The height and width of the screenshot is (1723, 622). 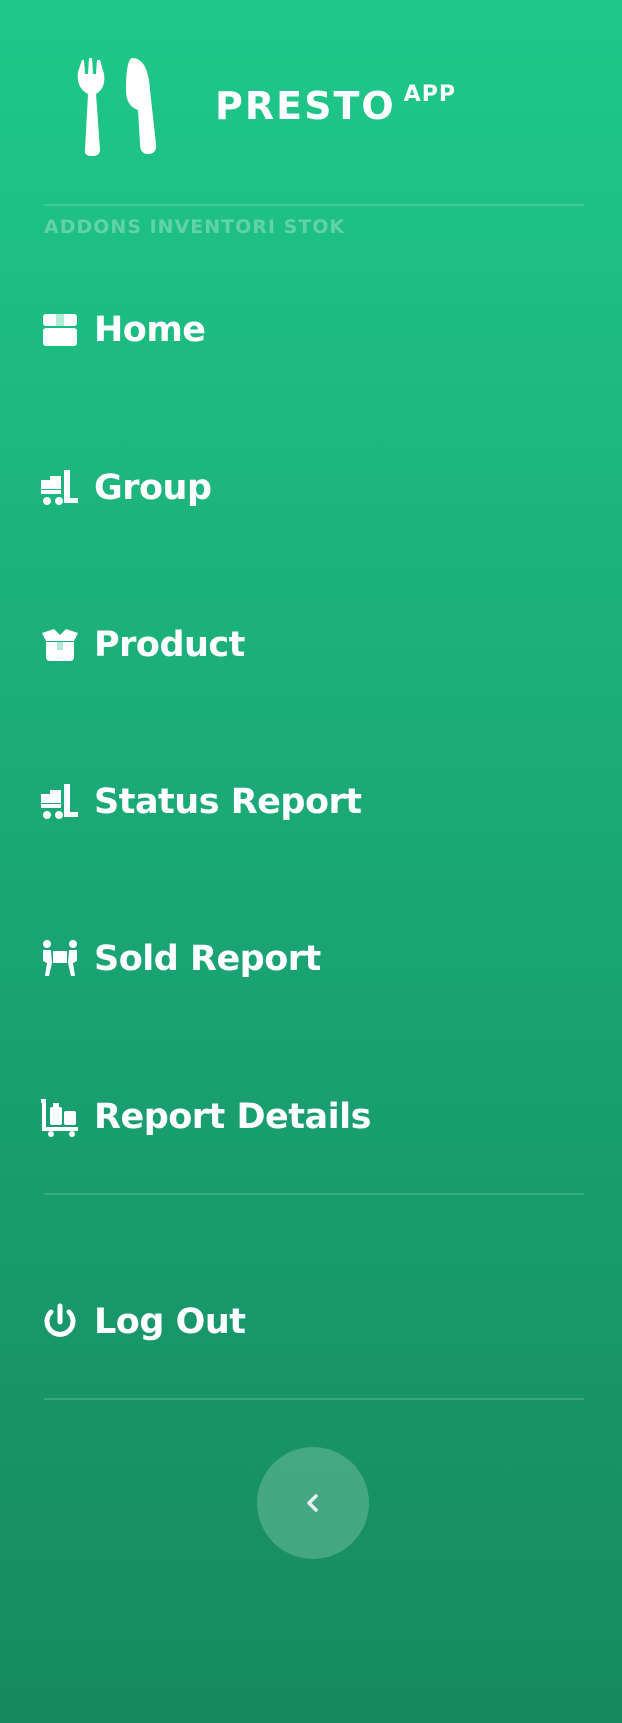 What do you see at coordinates (429, 94) in the screenshot?
I see `brand-superscript: APP` at bounding box center [429, 94].